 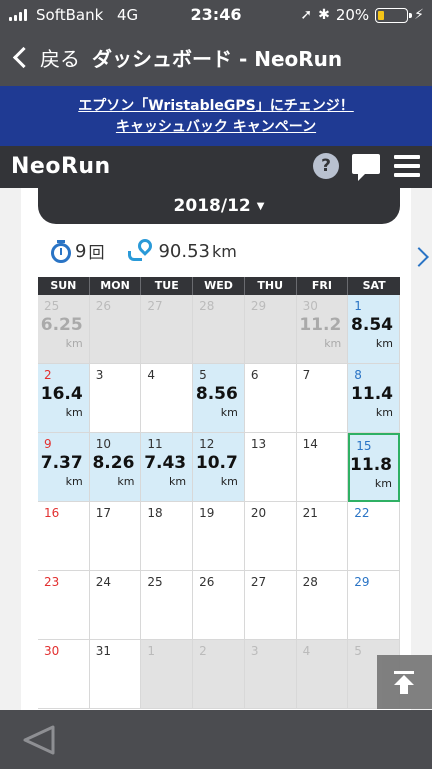 What do you see at coordinates (61, 394) in the screenshot?
I see `day-distance: 16.4` at bounding box center [61, 394].